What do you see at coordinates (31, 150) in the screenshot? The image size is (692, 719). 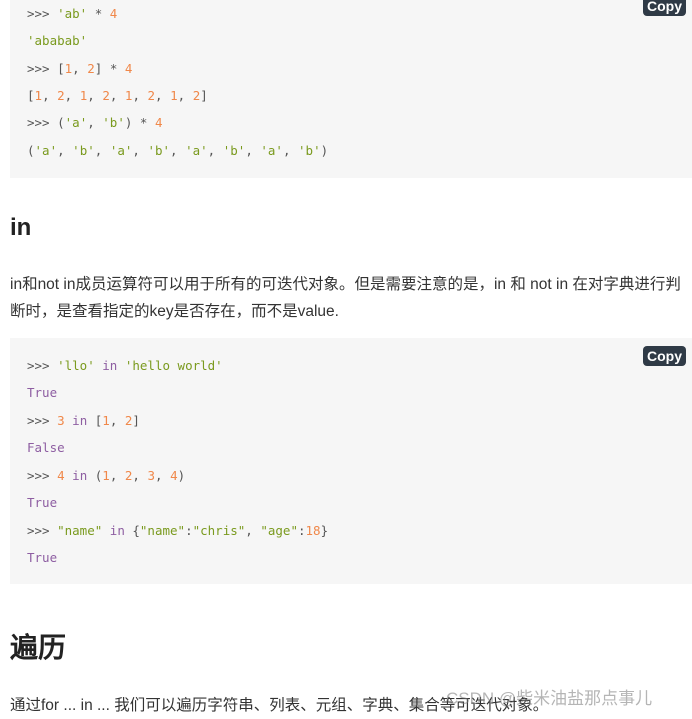 I see `code-token: (` at bounding box center [31, 150].